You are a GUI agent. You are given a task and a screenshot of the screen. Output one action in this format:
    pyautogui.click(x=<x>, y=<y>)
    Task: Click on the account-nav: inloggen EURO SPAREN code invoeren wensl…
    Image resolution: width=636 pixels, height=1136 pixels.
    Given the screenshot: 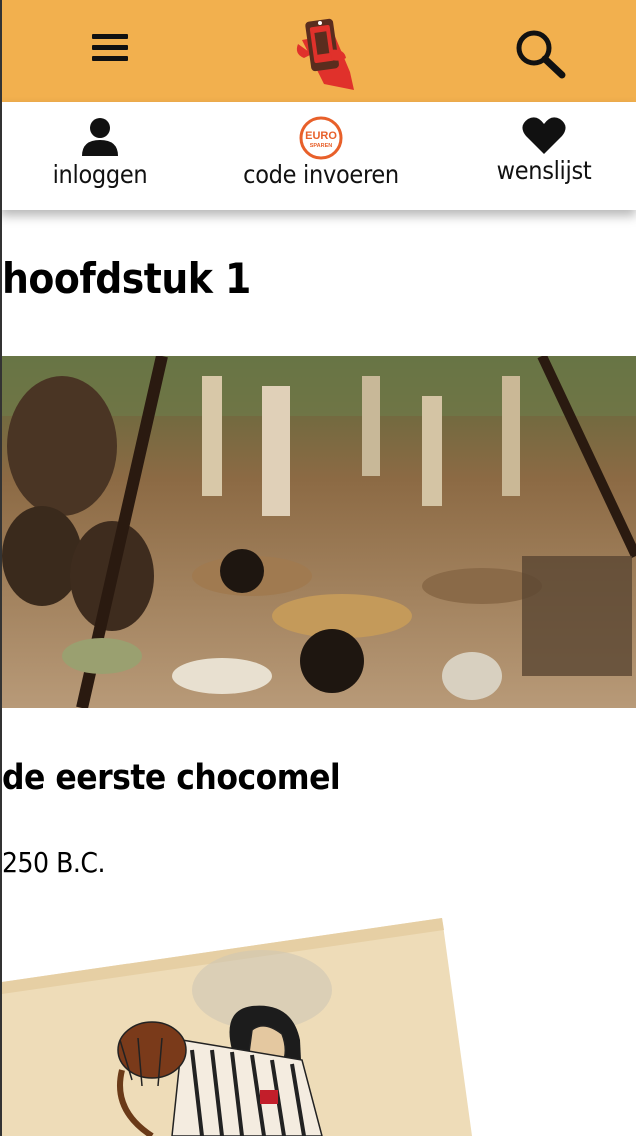 What is the action you would take?
    pyautogui.click(x=318, y=156)
    